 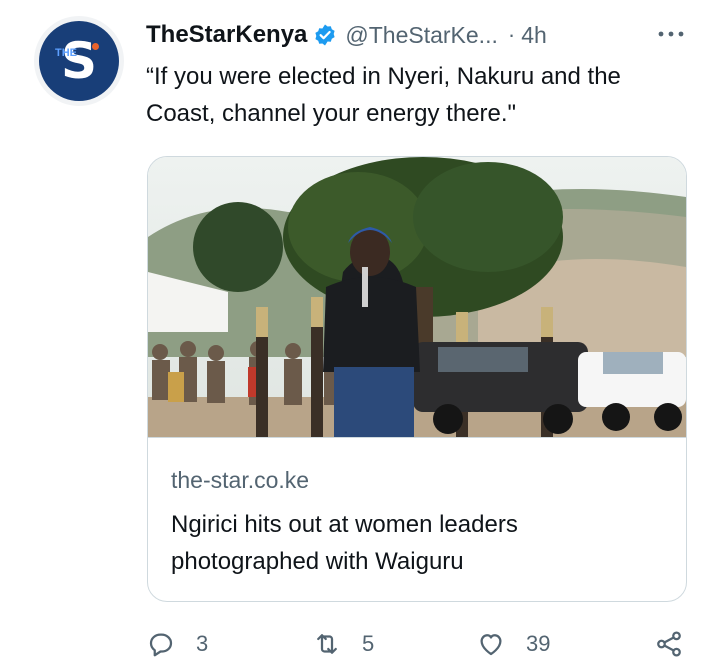 What do you see at coordinates (368, 643) in the screenshot?
I see `retweet-count: 5` at bounding box center [368, 643].